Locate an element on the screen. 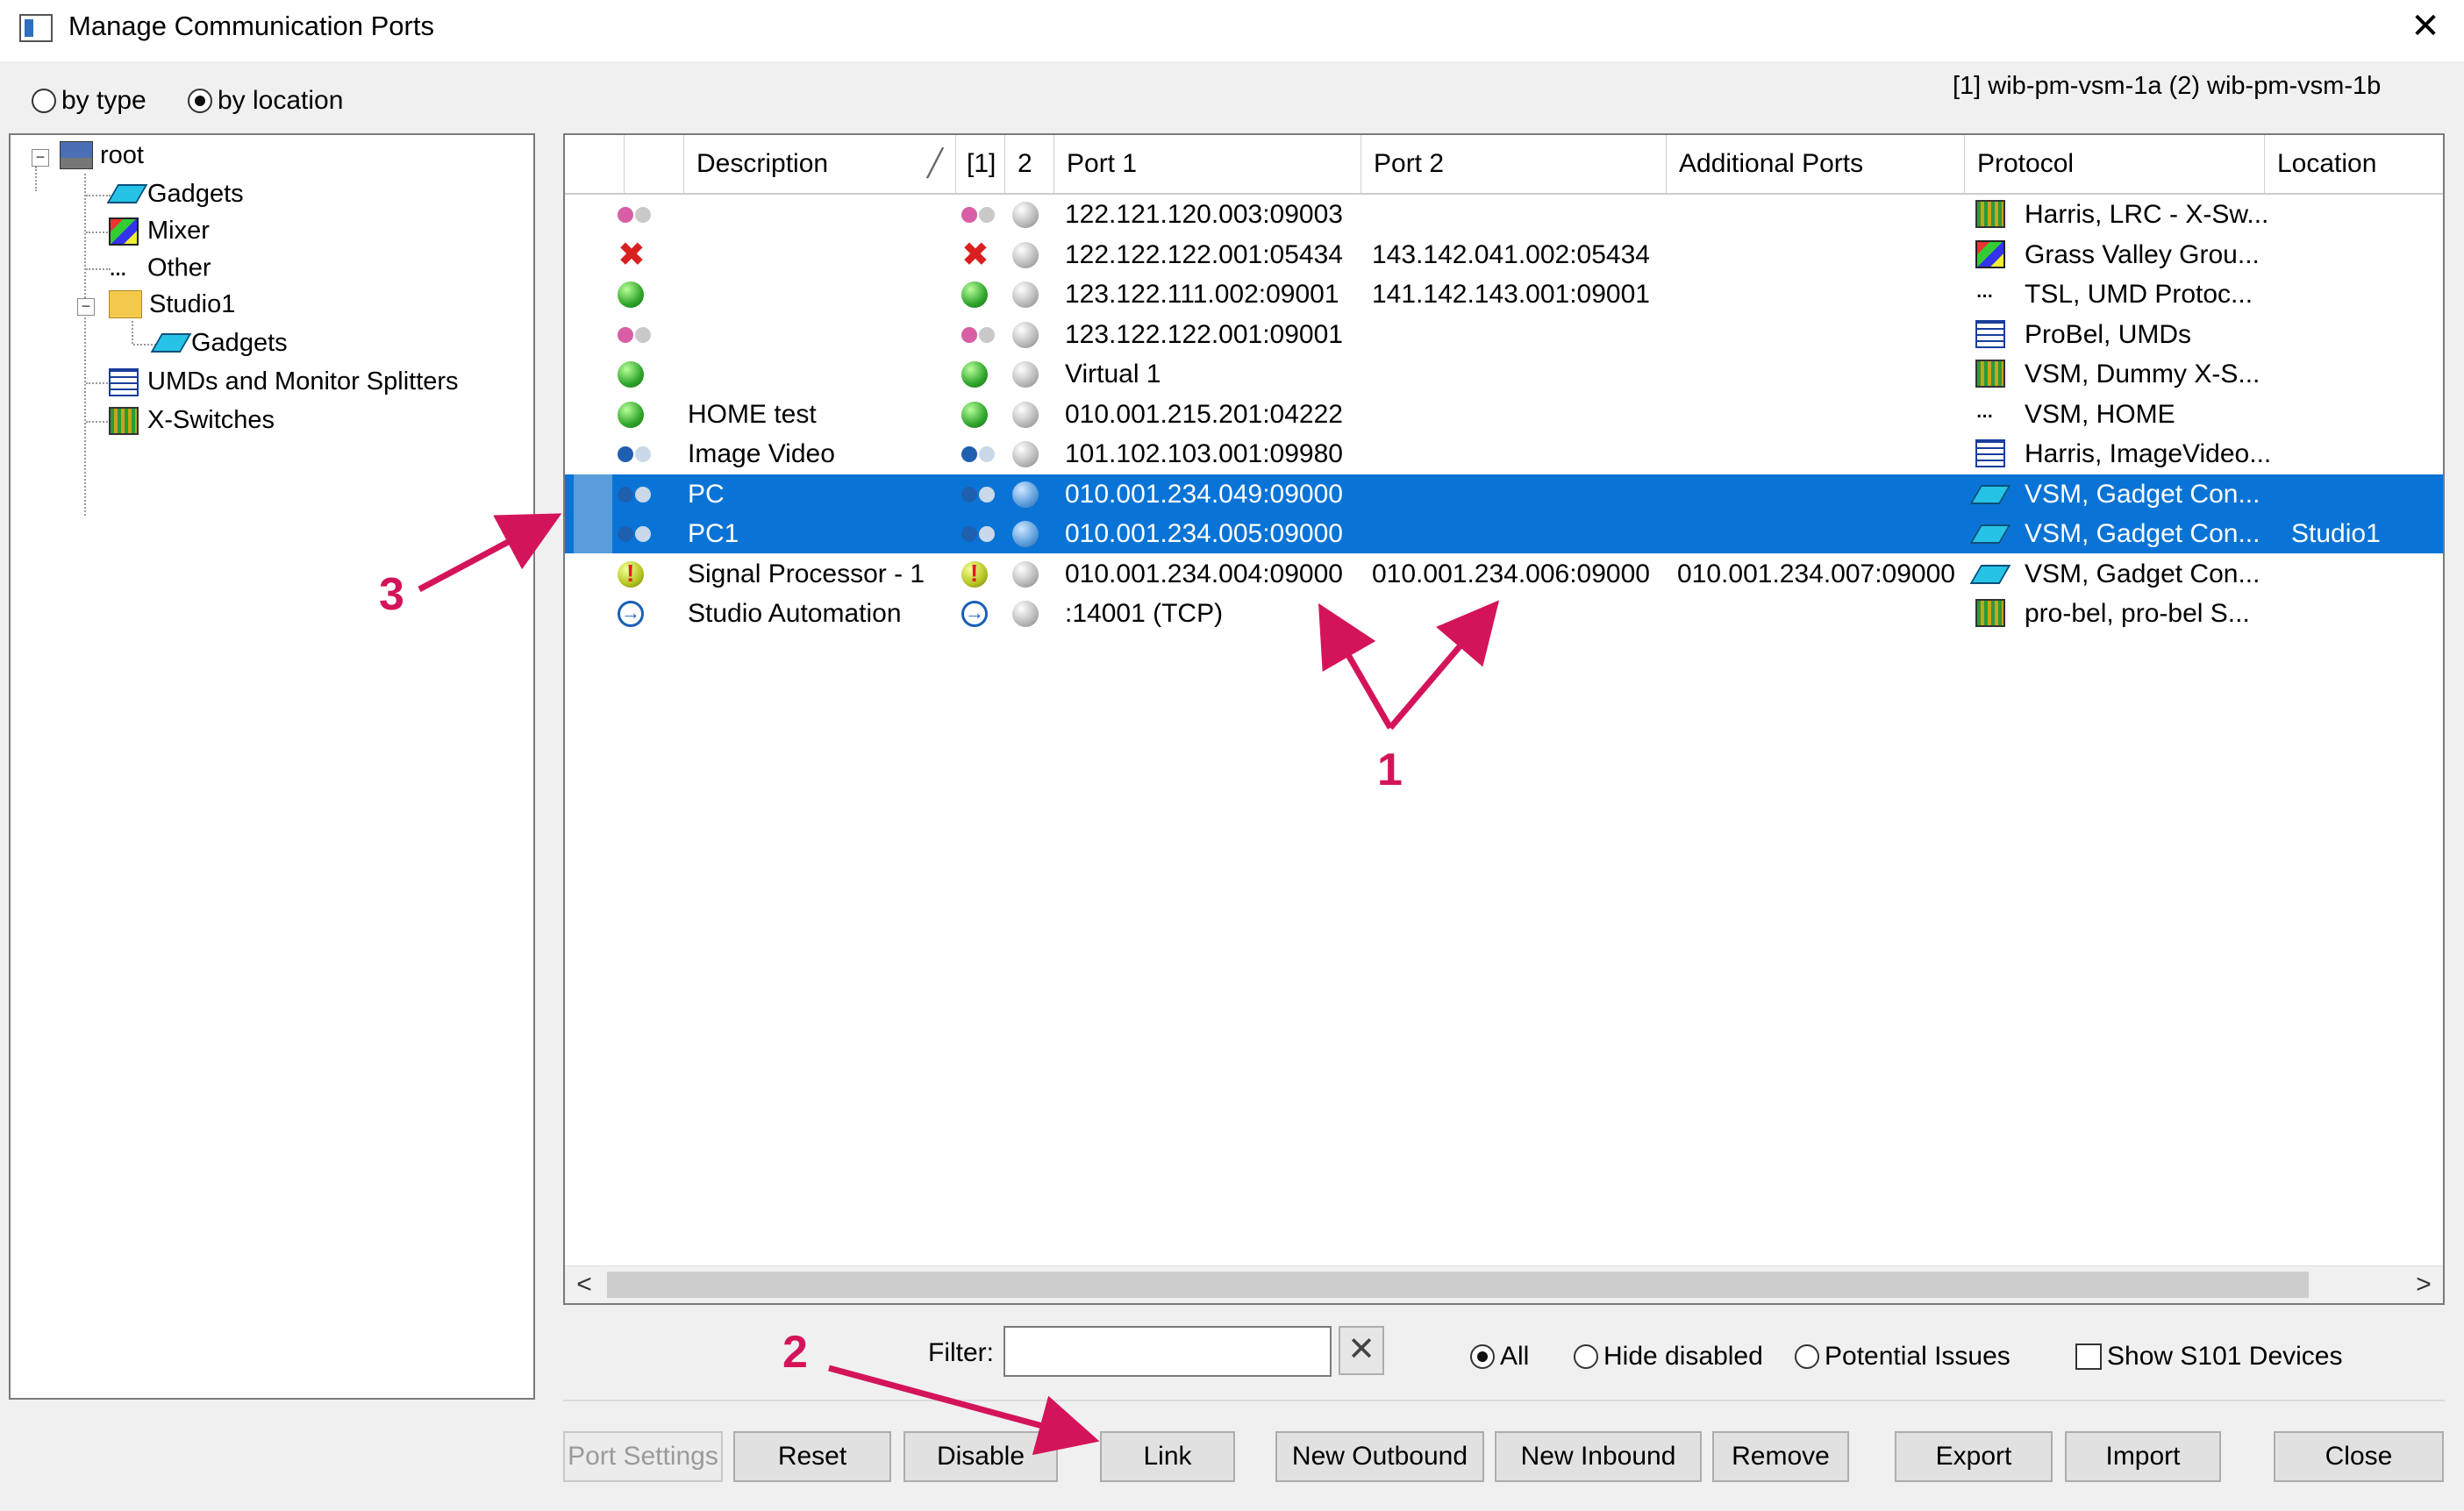 The image size is (2464, 1511). arrow-to-port2 is located at coordinates (1444, 666).